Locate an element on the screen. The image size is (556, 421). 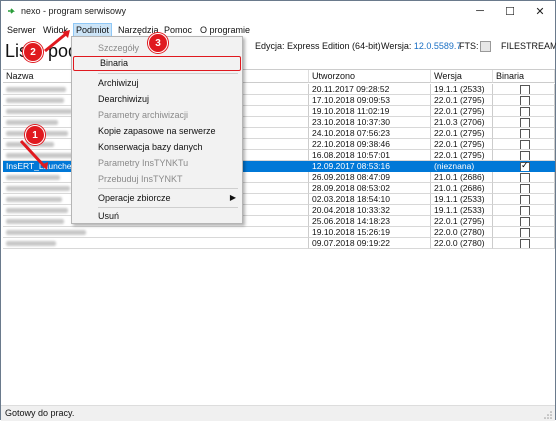
annotation-badge-3: 3 is located at coordinates (158, 43).